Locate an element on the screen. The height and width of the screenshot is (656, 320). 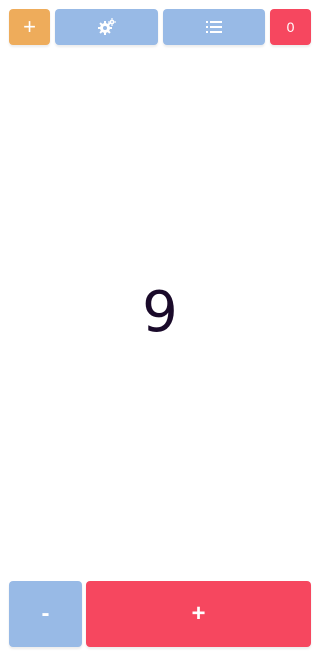
reset-count-badge: 0 is located at coordinates (290, 27).